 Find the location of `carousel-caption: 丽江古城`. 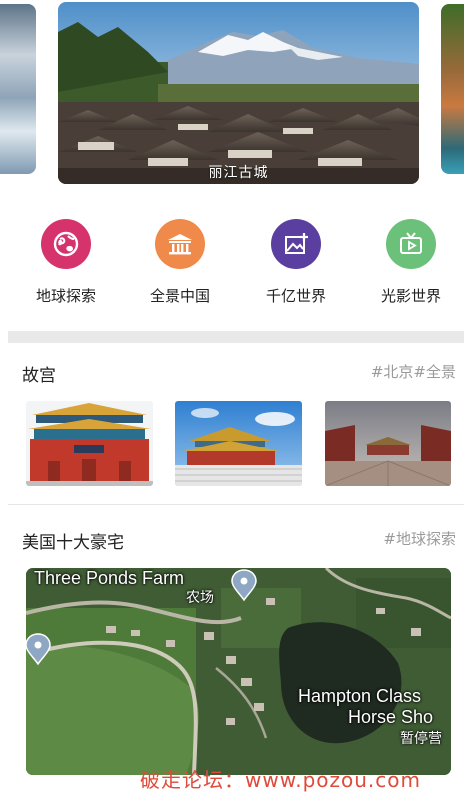

carousel-caption: 丽江古城 is located at coordinates (238, 173).